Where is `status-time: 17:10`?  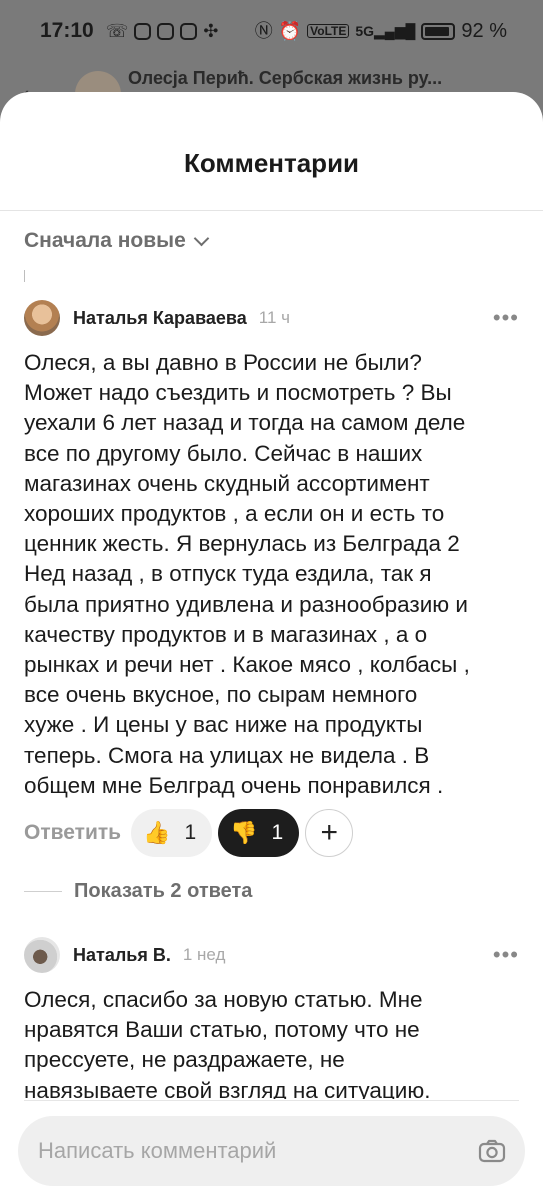 status-time: 17:10 is located at coordinates (67, 30).